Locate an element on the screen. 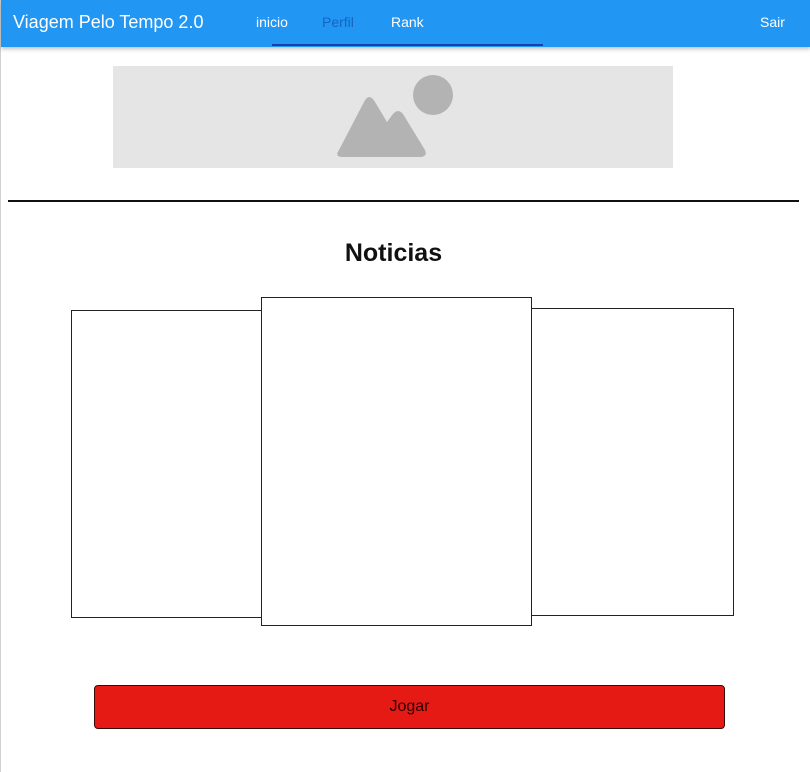 Image resolution: width=810 pixels, height=772 pixels. banner-image is located at coordinates (393, 117).